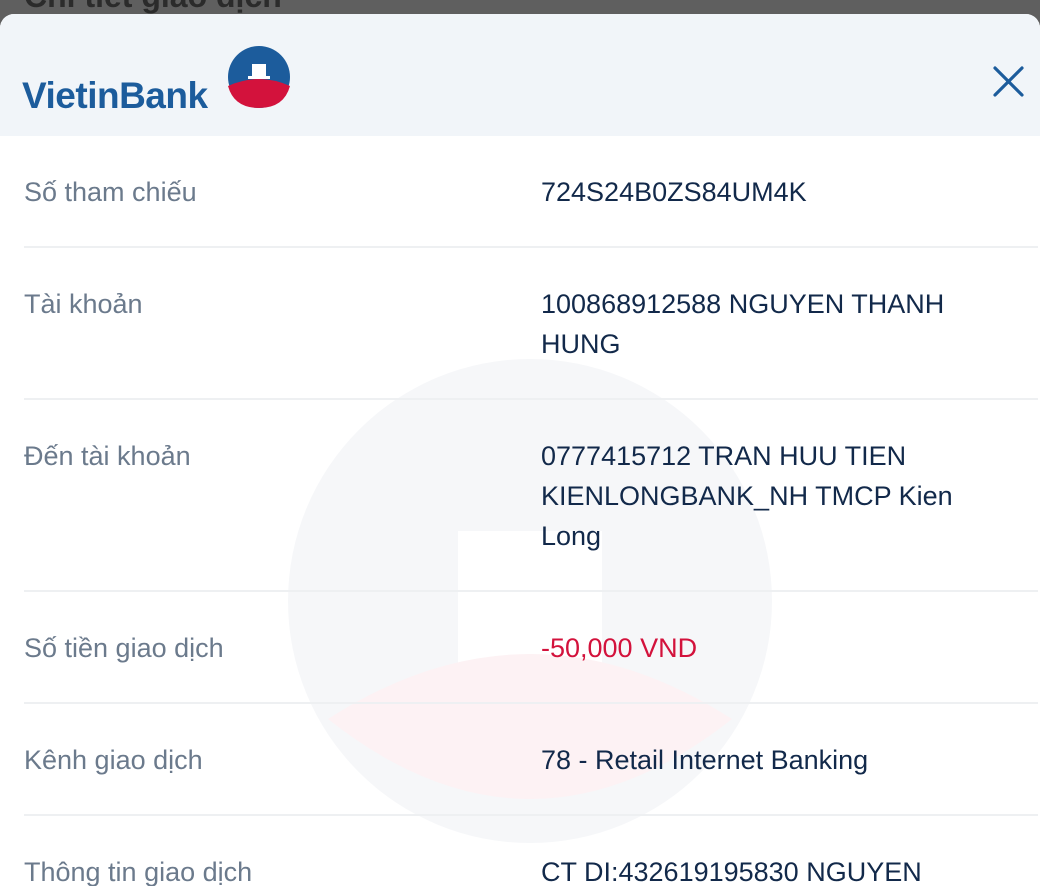  I want to click on vietinbank-logo: VietinBank, so click(157, 81).